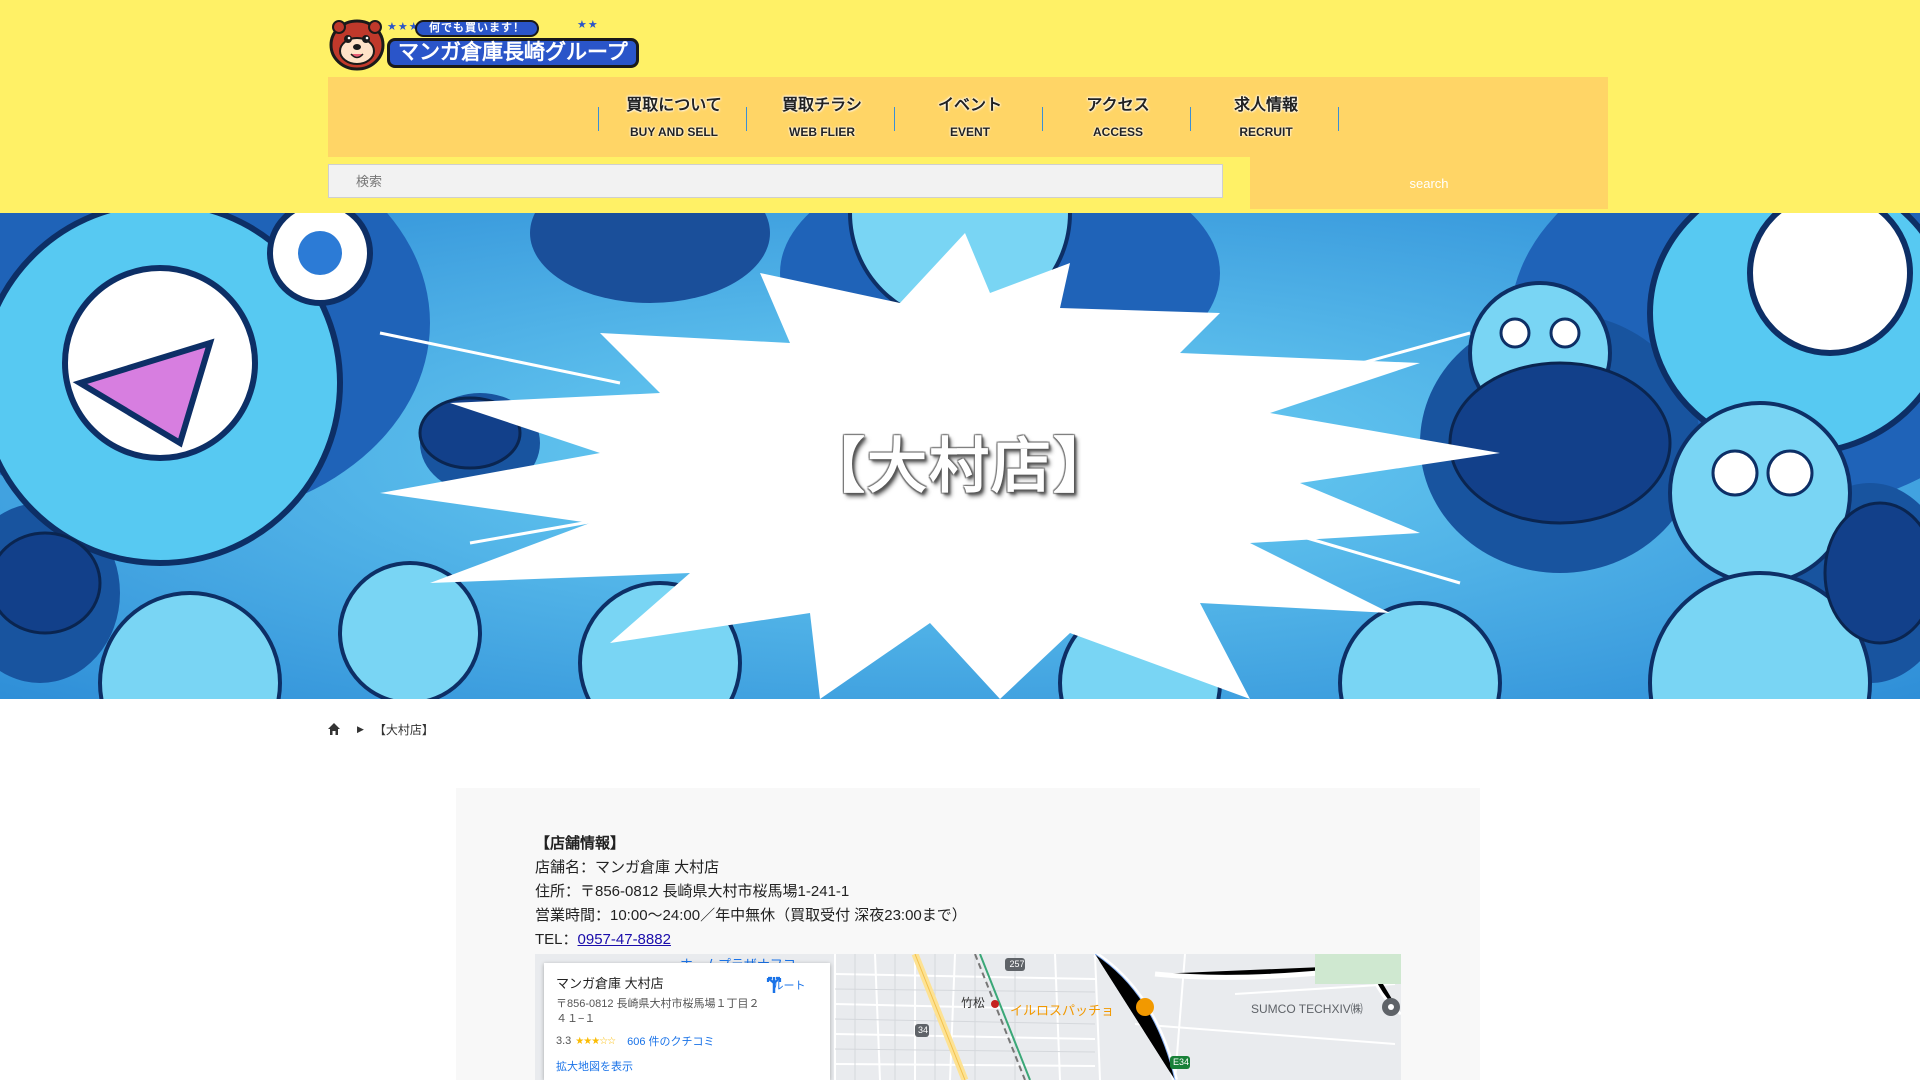 The width and height of the screenshot is (1920, 1080). Describe the element at coordinates (588, 25) in the screenshot. I see `logo-stars-right: ★★` at that location.